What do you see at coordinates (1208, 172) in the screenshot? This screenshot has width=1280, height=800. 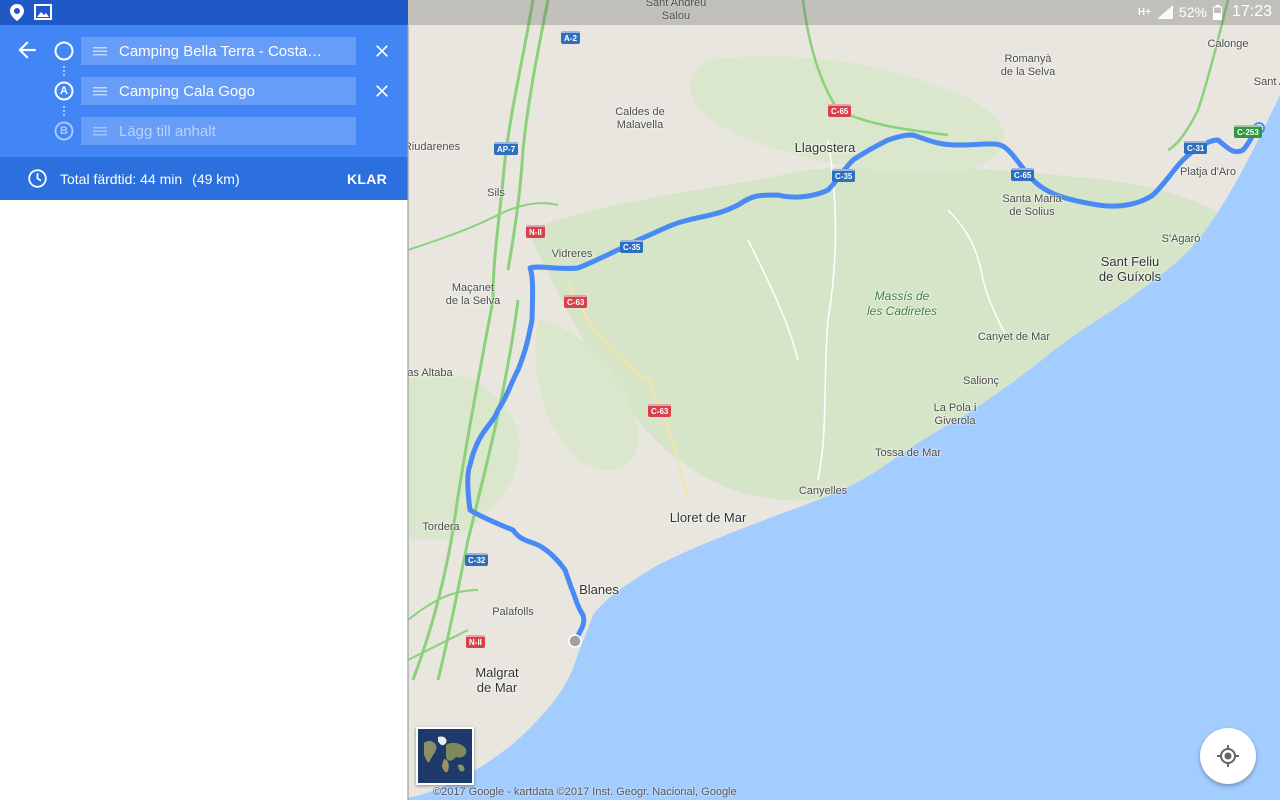 I see `place-label: Platja d'Aro` at bounding box center [1208, 172].